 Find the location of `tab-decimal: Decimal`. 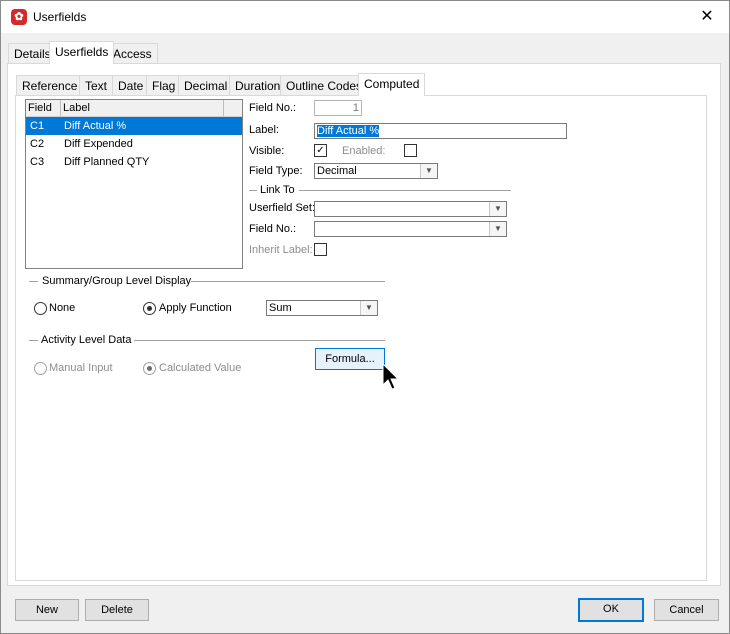

tab-decimal: Decimal is located at coordinates (206, 85).